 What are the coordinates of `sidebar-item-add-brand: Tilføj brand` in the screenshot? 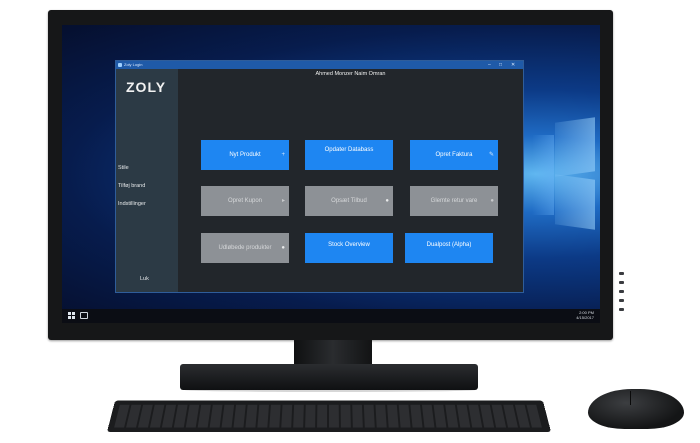 It's located at (131, 186).